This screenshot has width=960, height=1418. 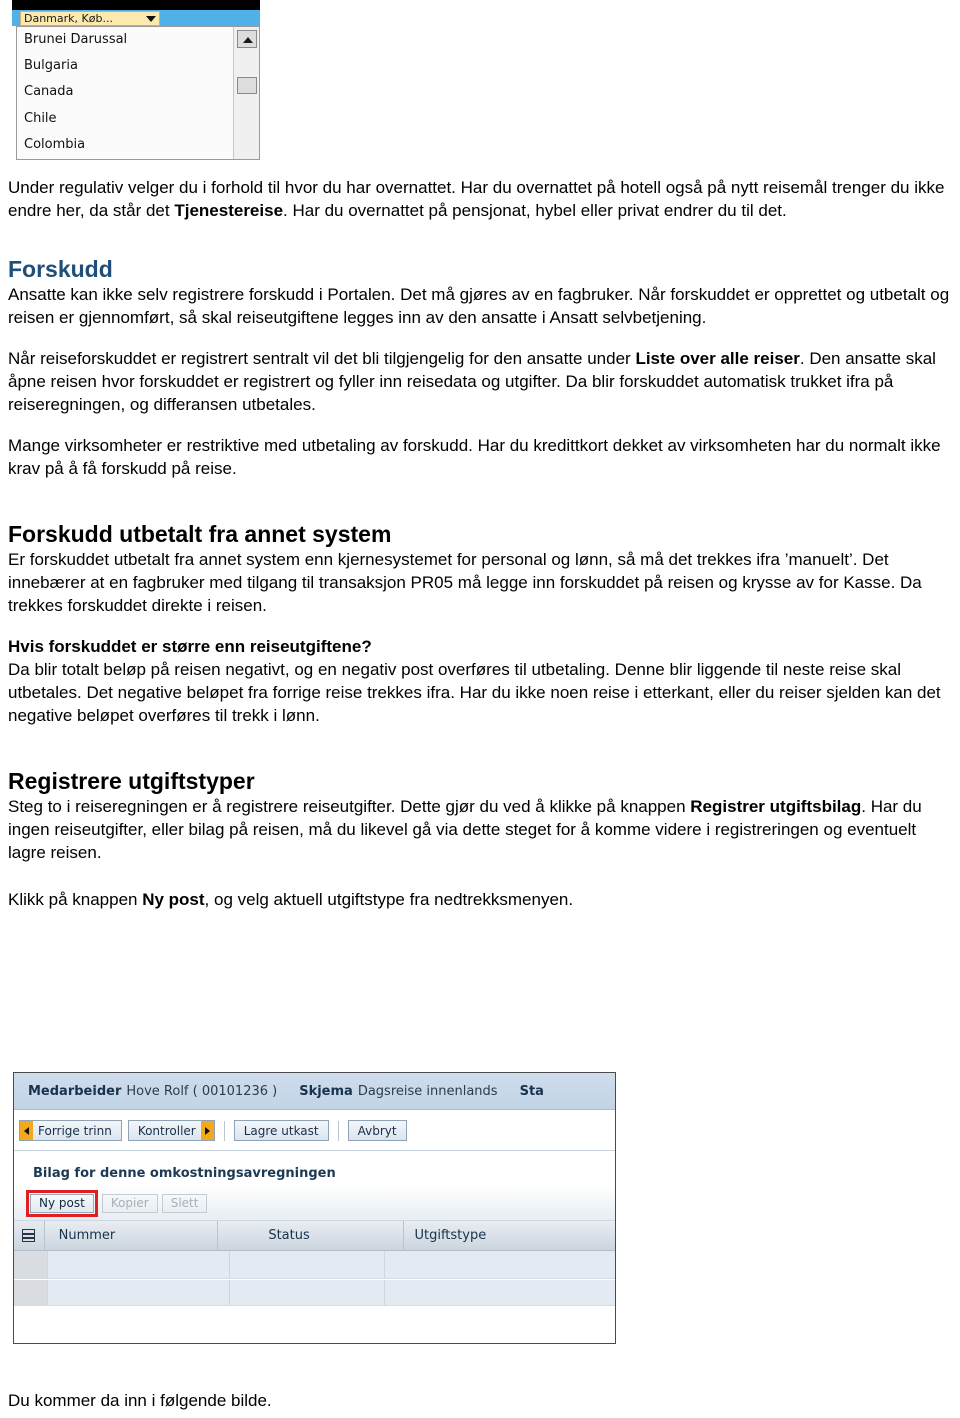 I want to click on new-post-highlight-box: Ny post, so click(x=62, y=1203).